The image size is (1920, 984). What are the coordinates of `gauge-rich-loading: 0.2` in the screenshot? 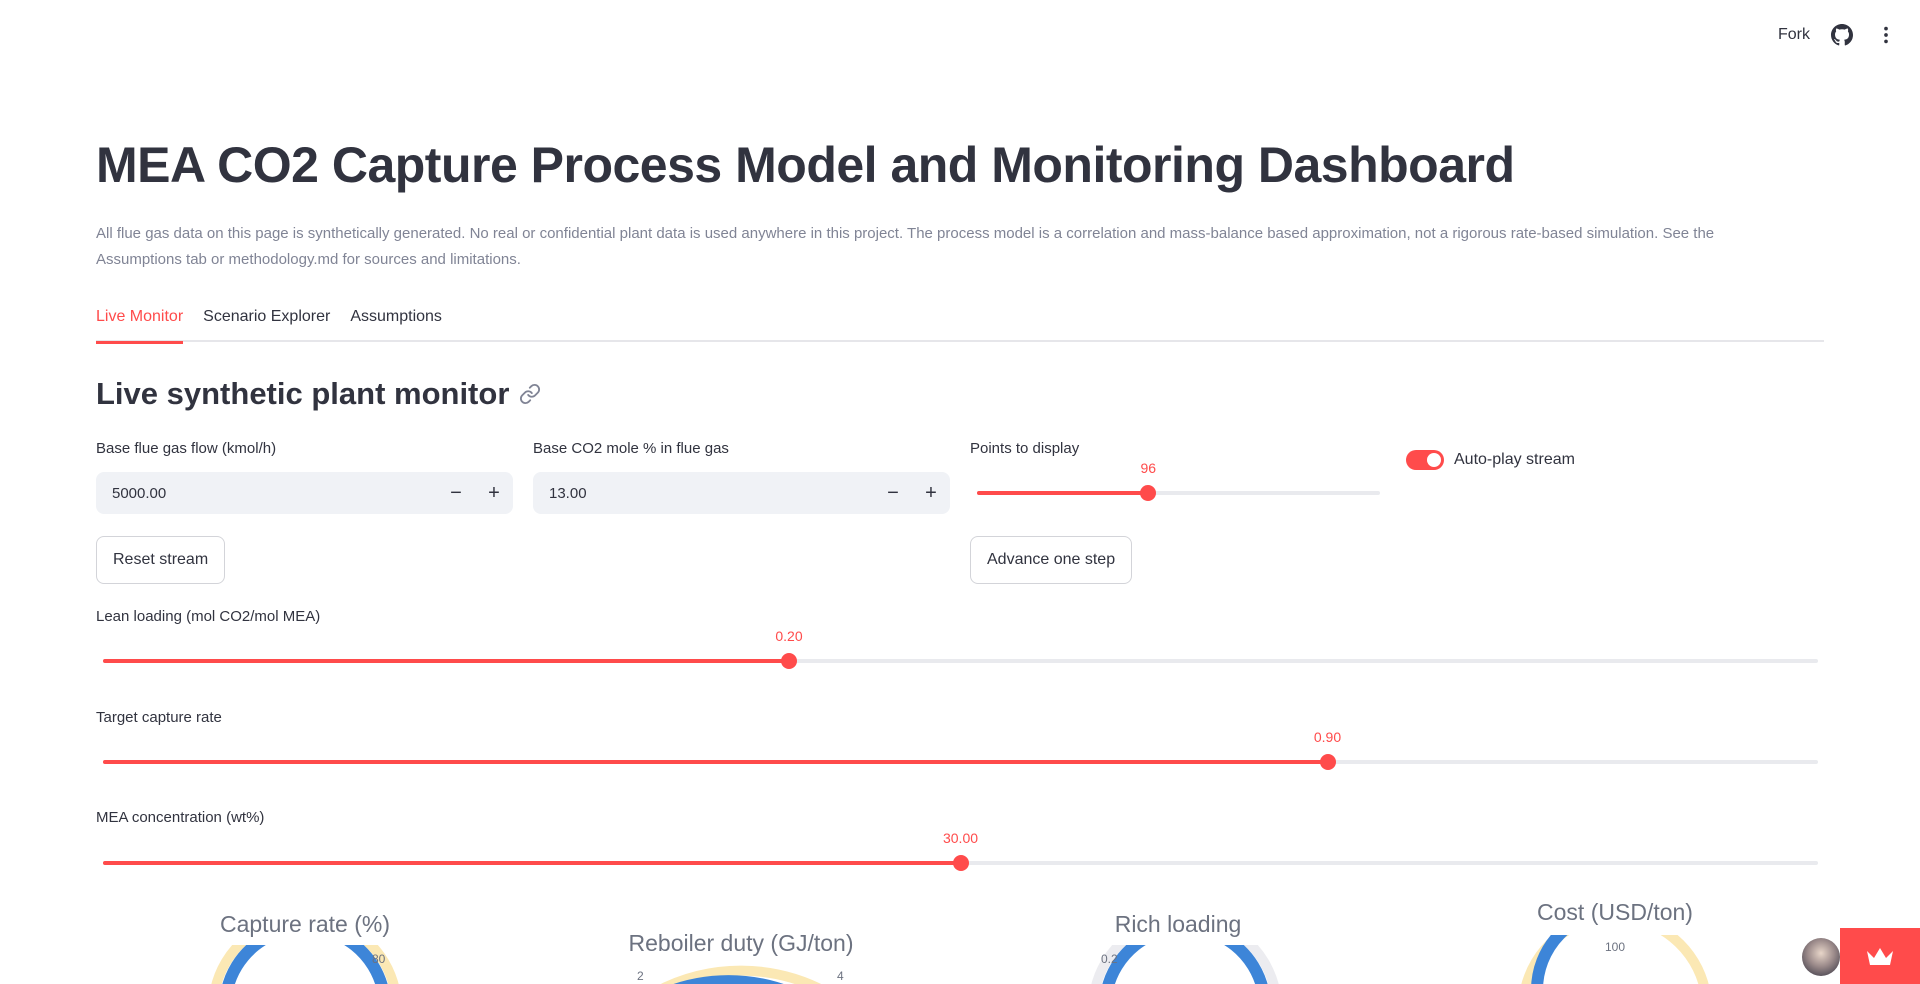 It's located at (1185, 964).